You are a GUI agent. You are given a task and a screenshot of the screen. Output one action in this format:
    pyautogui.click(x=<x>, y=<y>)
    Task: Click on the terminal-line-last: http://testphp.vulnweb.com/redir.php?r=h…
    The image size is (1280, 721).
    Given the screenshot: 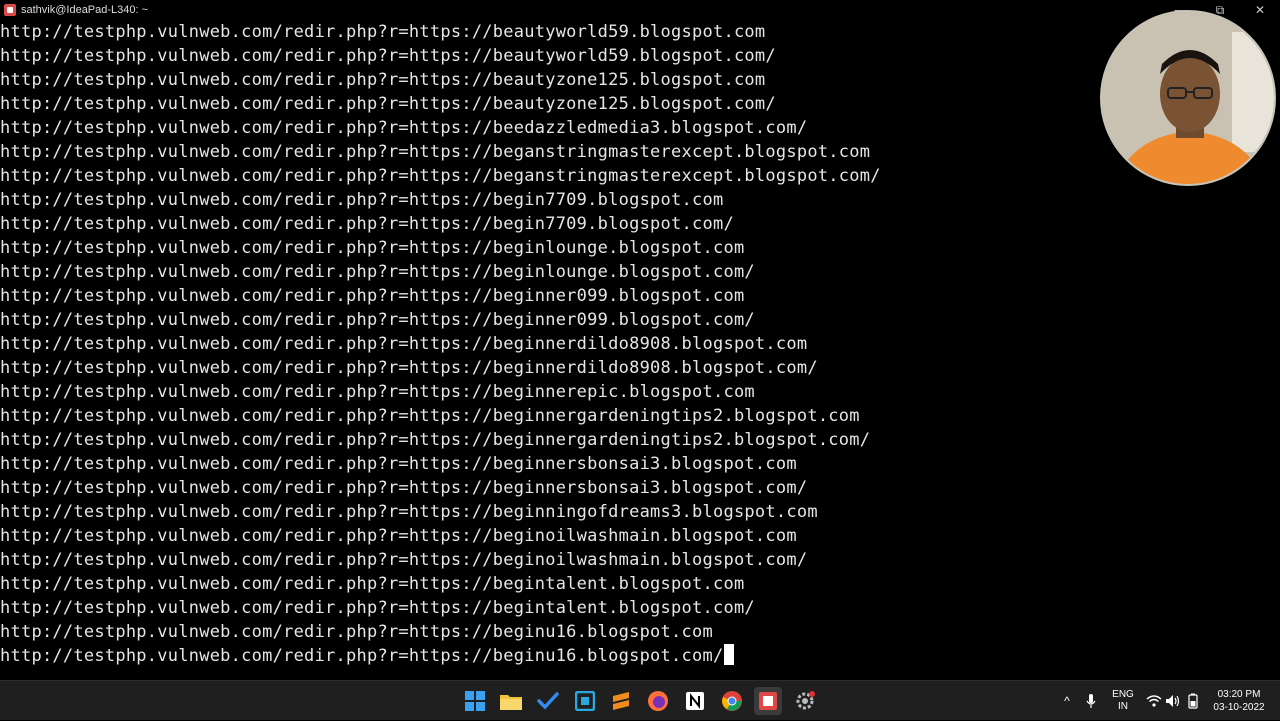 What is the action you would take?
    pyautogui.click(x=367, y=656)
    